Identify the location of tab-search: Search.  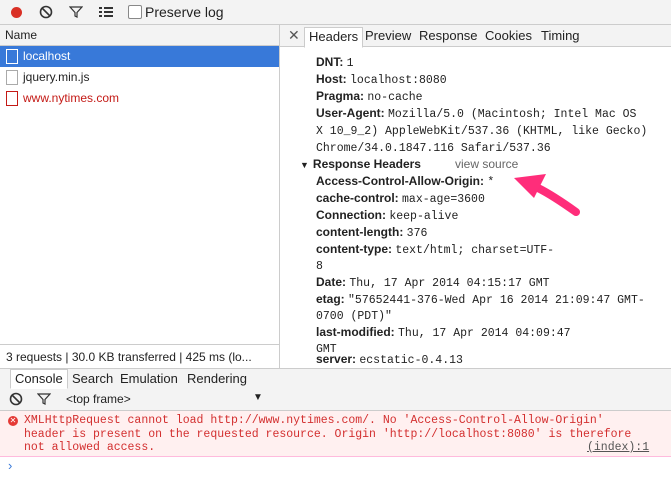
(92, 379).